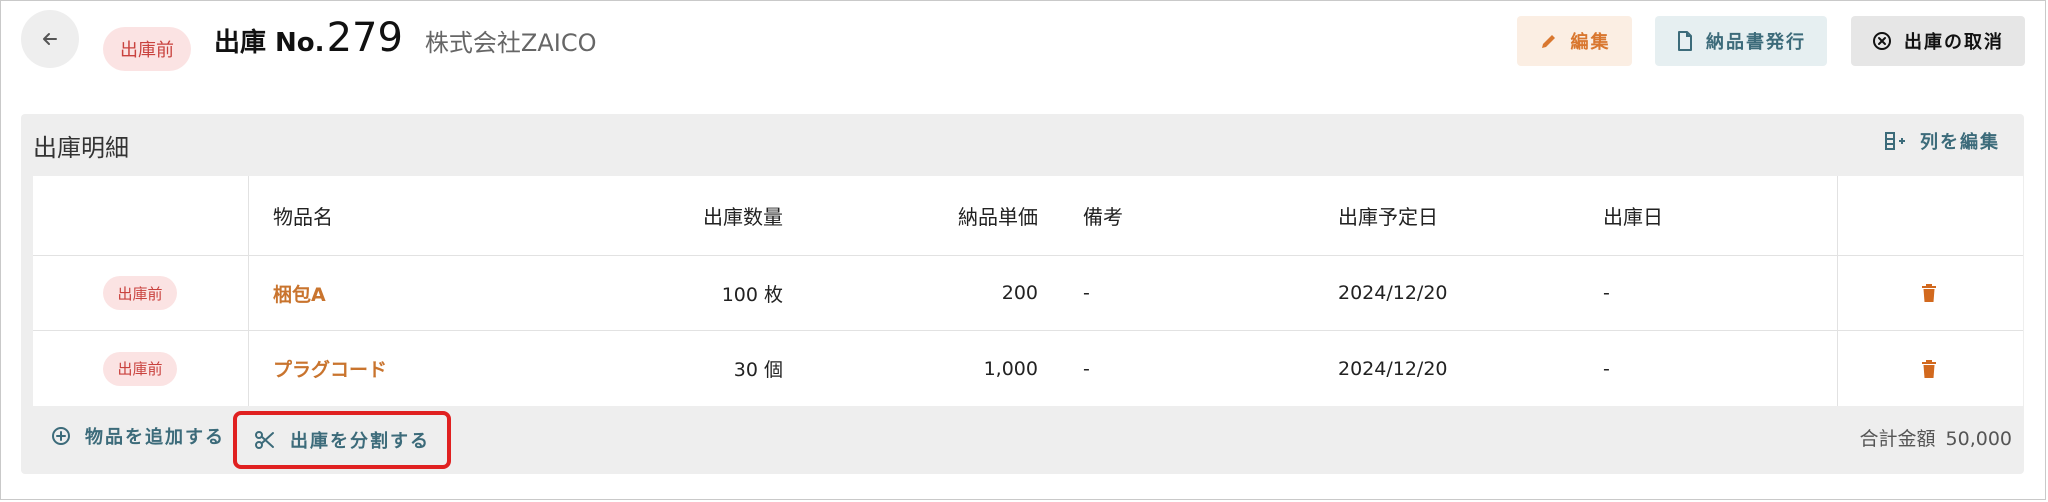 The width and height of the screenshot is (2048, 502). I want to click on unit-price-cell: 1,000, so click(1010, 368).